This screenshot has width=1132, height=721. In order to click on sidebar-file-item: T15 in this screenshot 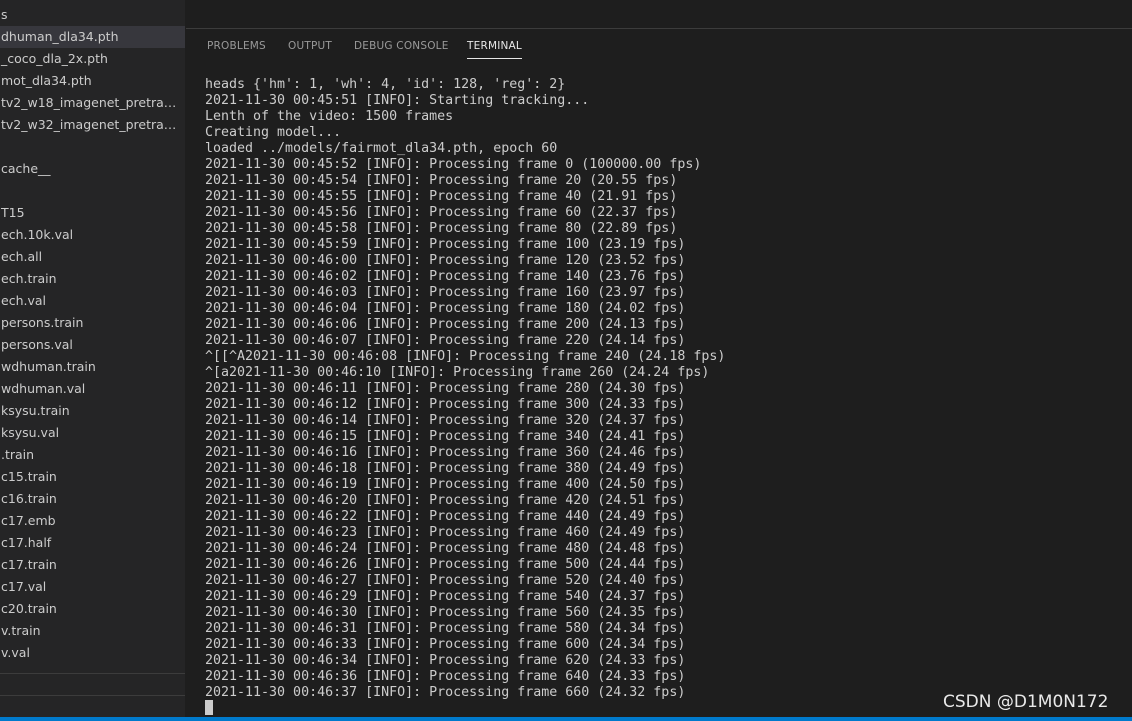, I will do `click(92, 213)`.